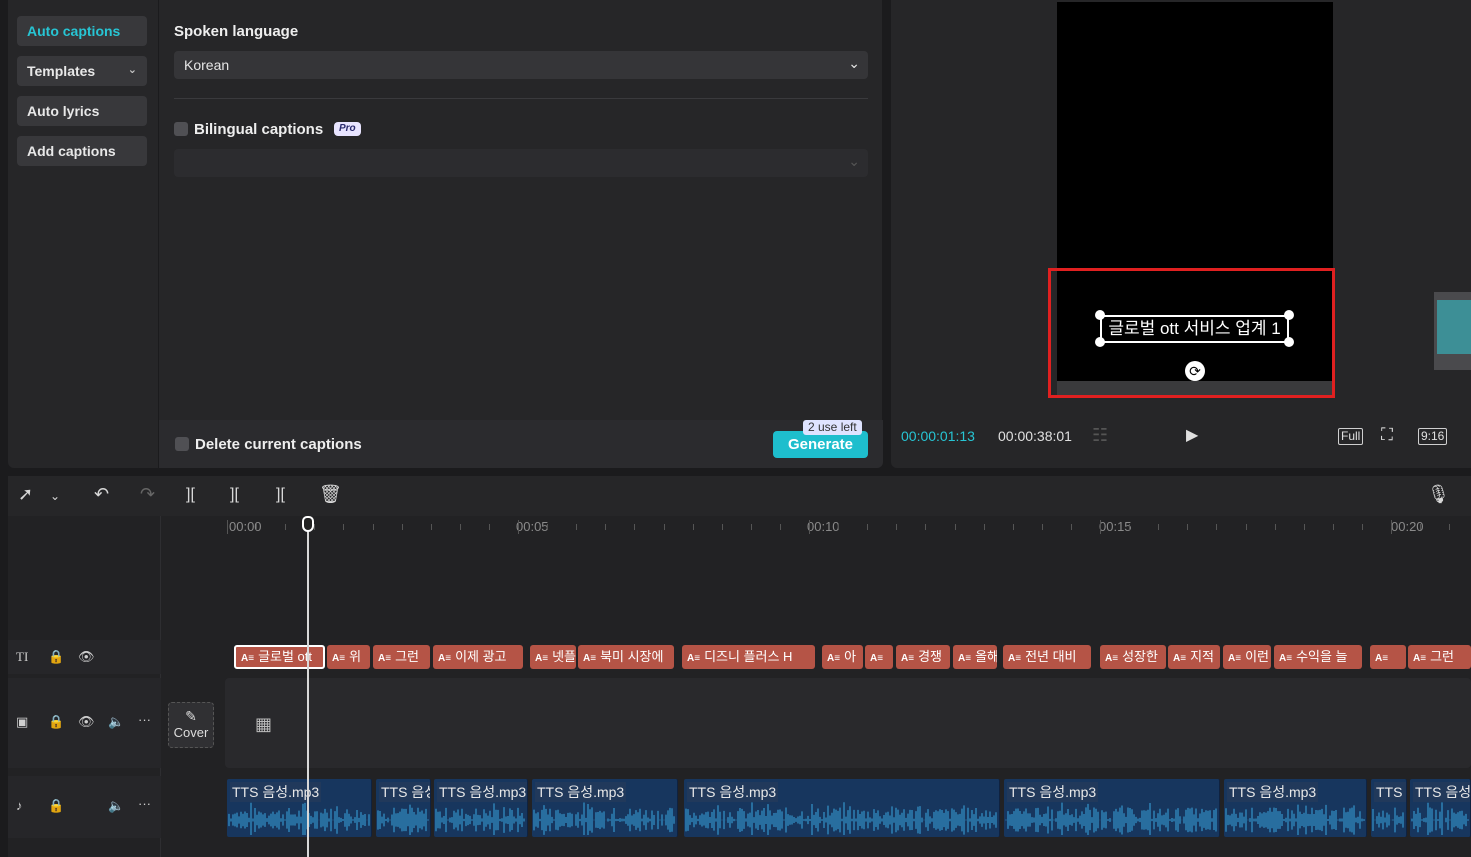 The image size is (1471, 857). I want to click on rotate-icon: ⟳, so click(1195, 371).